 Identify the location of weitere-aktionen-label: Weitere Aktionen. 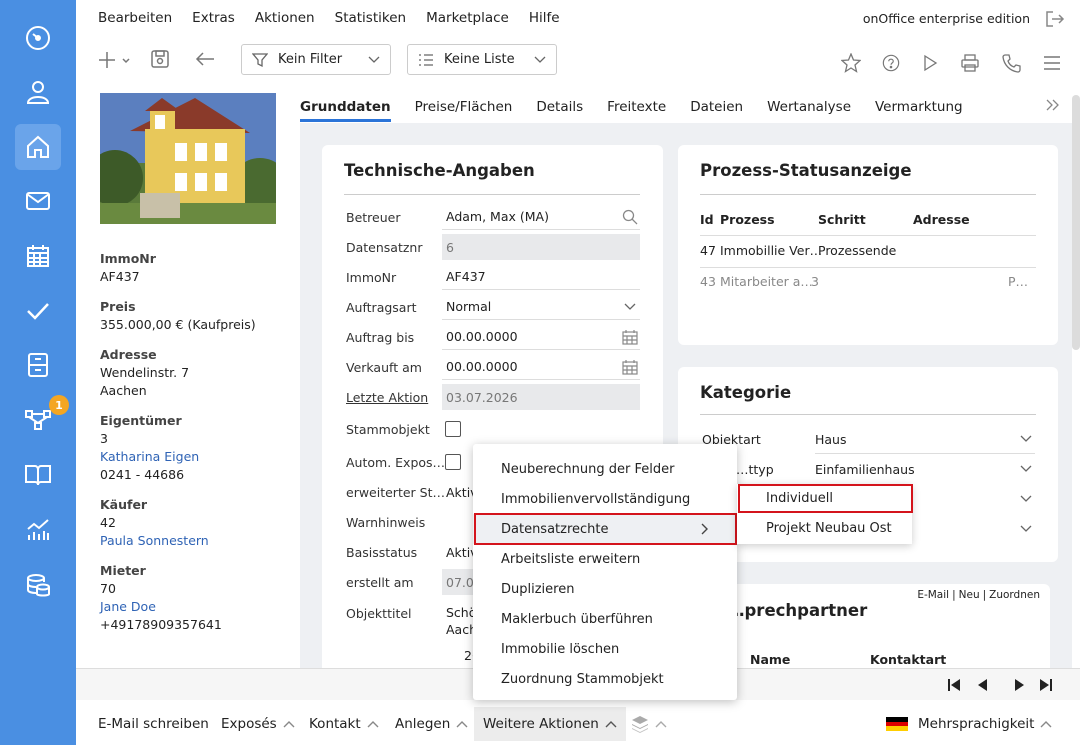
(541, 724).